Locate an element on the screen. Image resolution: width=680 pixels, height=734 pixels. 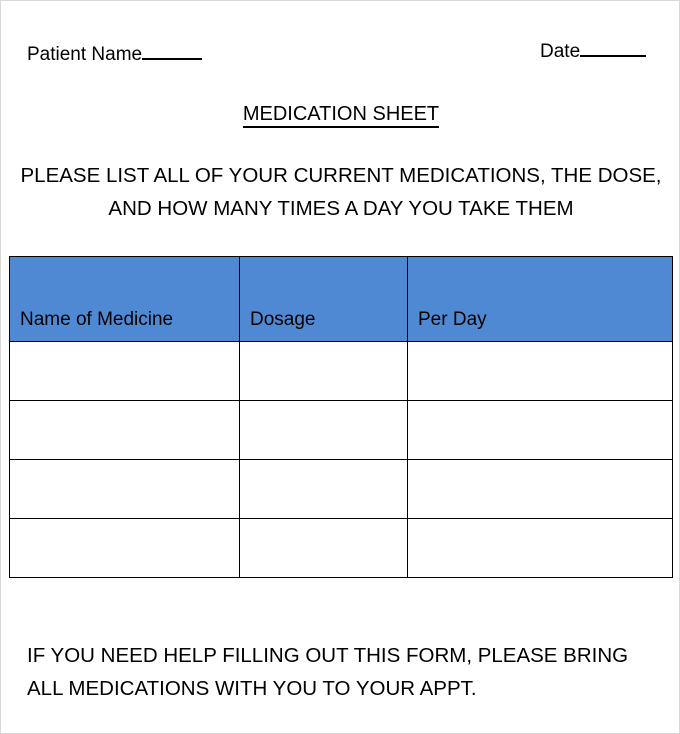
medication-table-header: Name of Medicine Dosage Per Day is located at coordinates (341, 299).